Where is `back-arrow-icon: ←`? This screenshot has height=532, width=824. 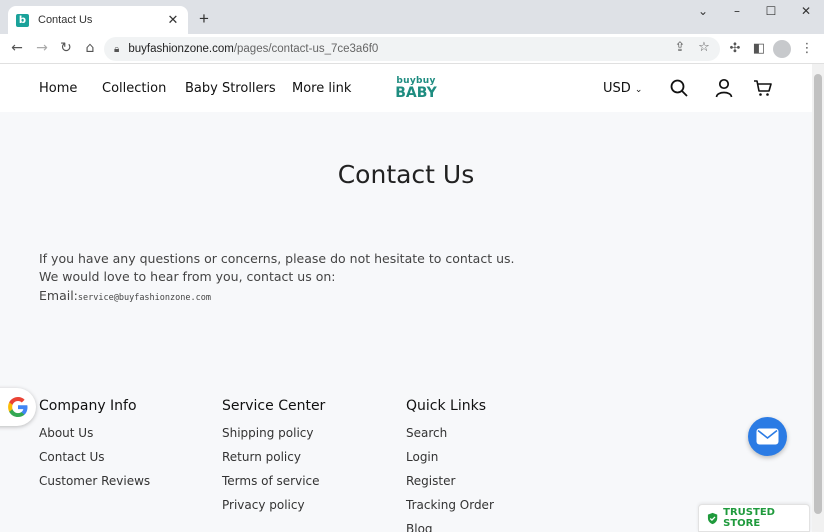 back-arrow-icon: ← is located at coordinates (17, 48).